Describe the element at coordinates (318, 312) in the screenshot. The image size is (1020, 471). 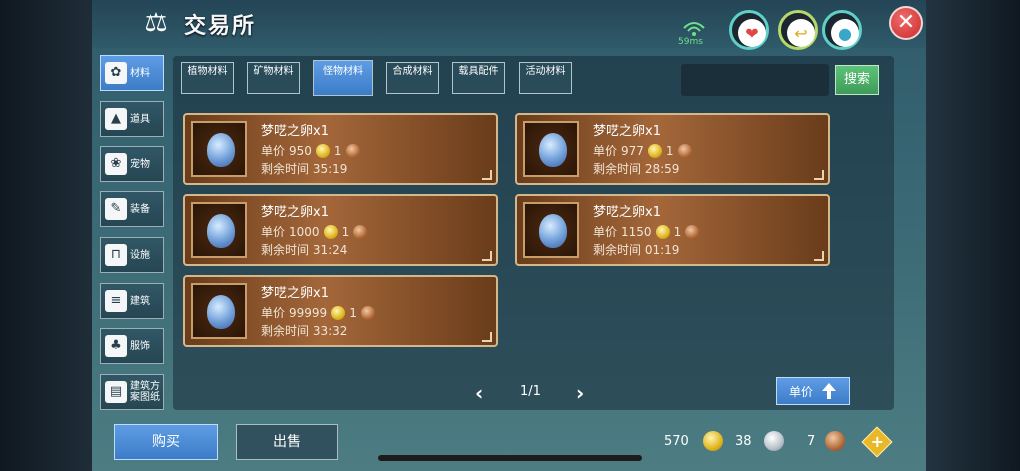
I see `item-price: 单价 99999 1` at that location.